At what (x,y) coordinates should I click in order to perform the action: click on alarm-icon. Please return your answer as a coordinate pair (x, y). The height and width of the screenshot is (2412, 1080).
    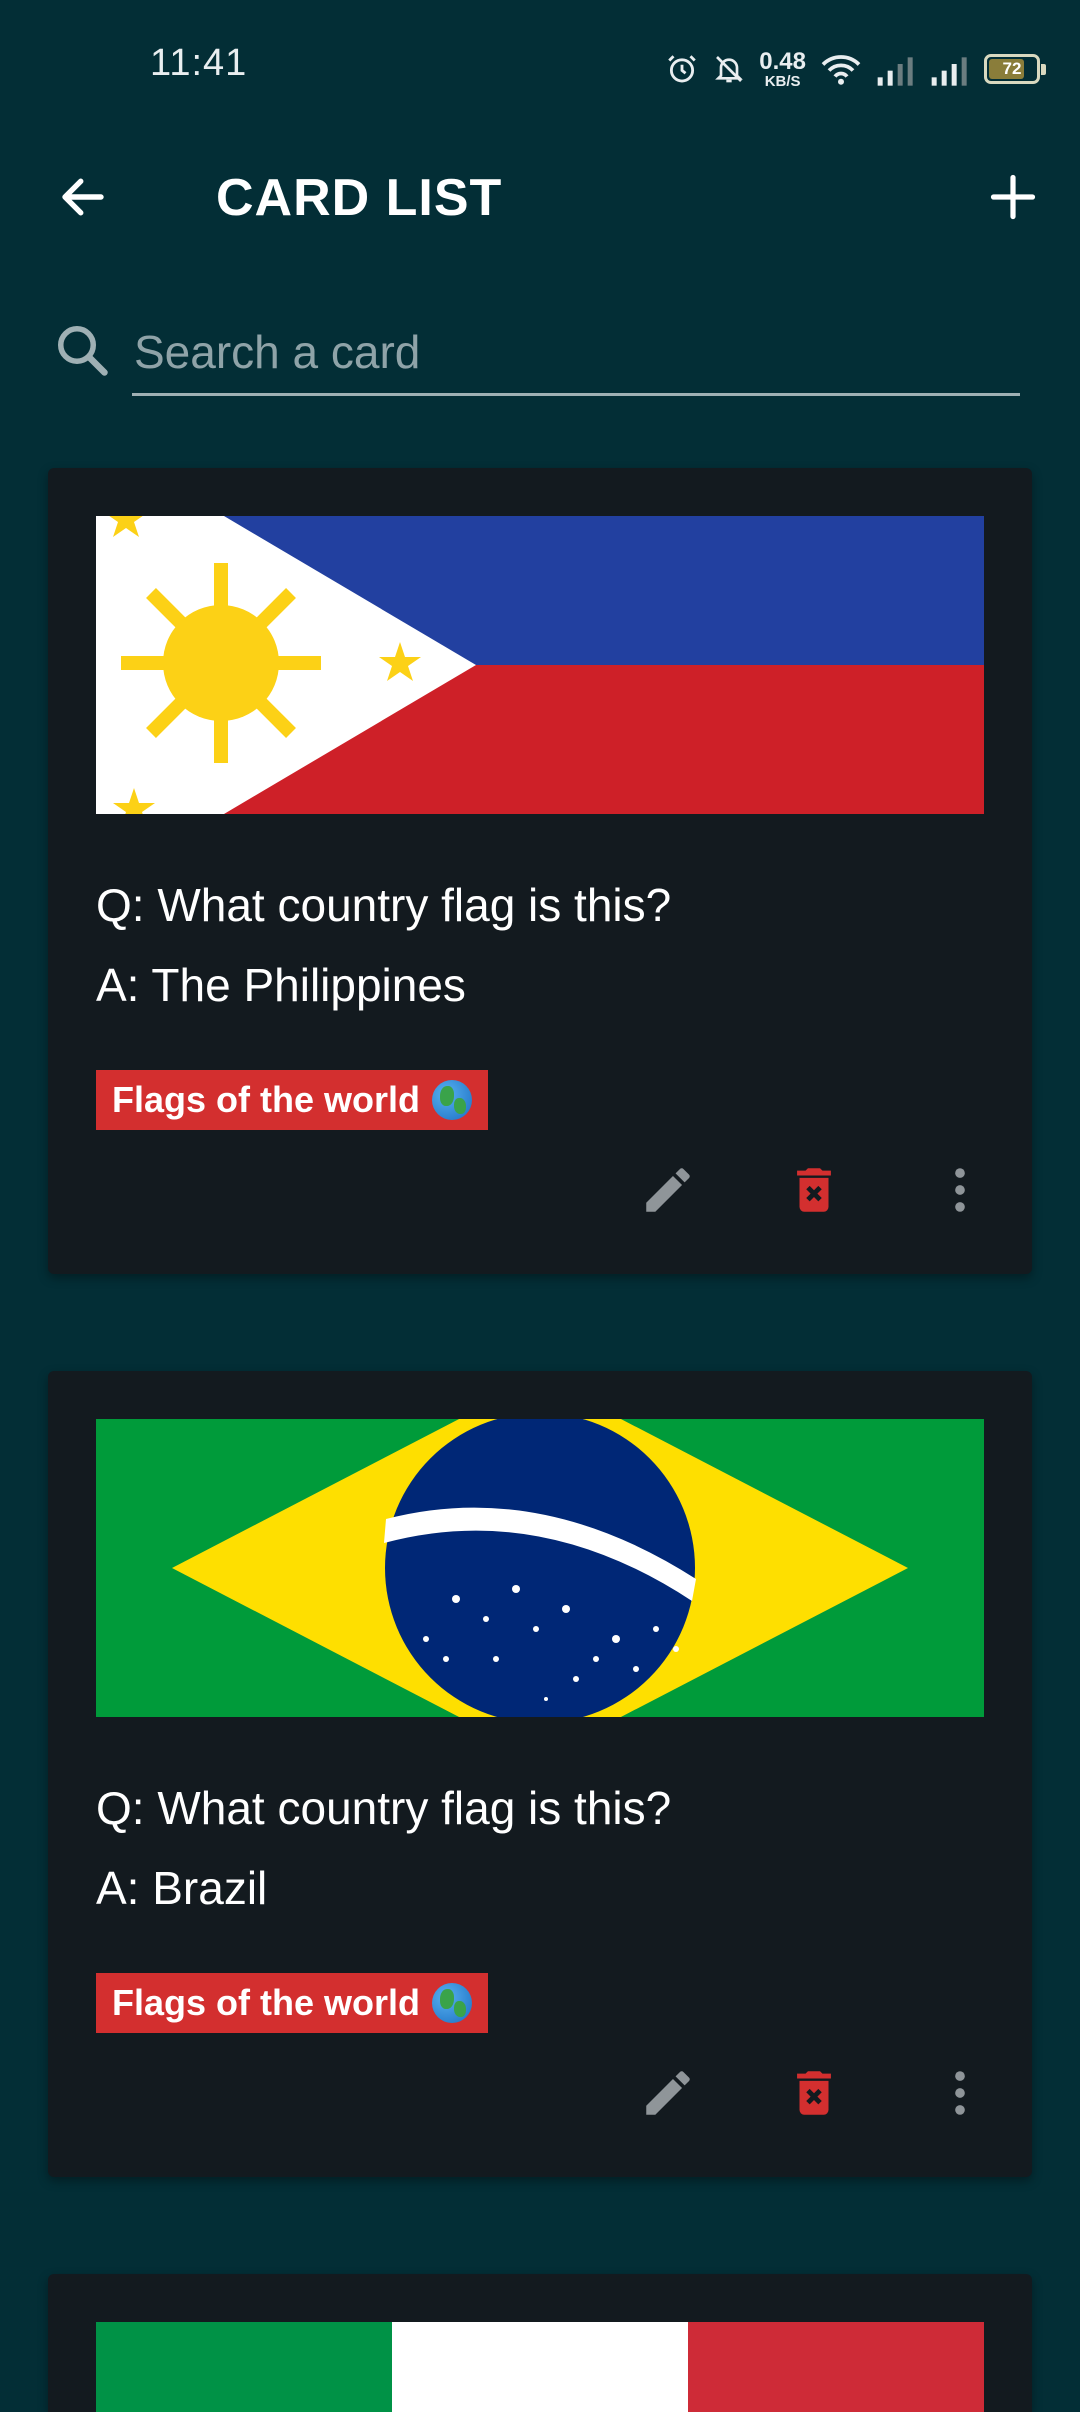
    Looking at the image, I should click on (682, 69).